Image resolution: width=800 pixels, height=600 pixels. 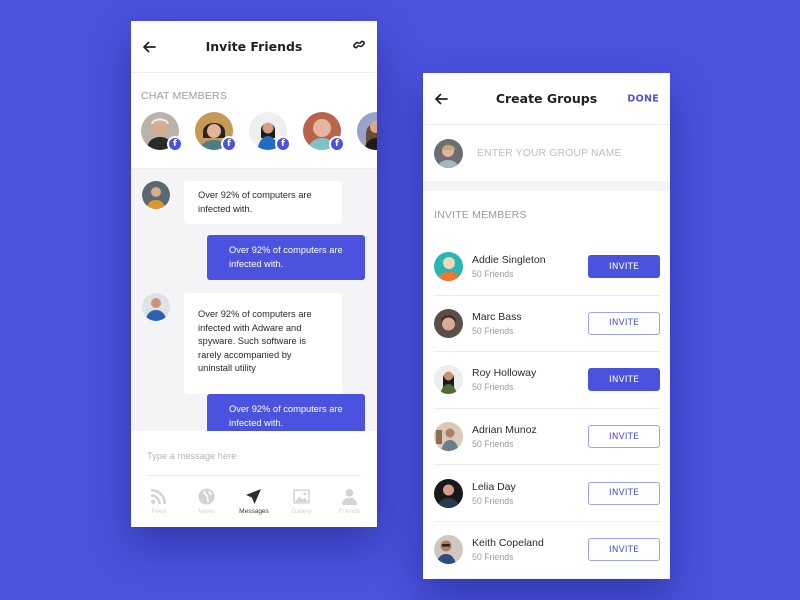 What do you see at coordinates (562, 153) in the screenshot?
I see `group-name-input` at bounding box center [562, 153].